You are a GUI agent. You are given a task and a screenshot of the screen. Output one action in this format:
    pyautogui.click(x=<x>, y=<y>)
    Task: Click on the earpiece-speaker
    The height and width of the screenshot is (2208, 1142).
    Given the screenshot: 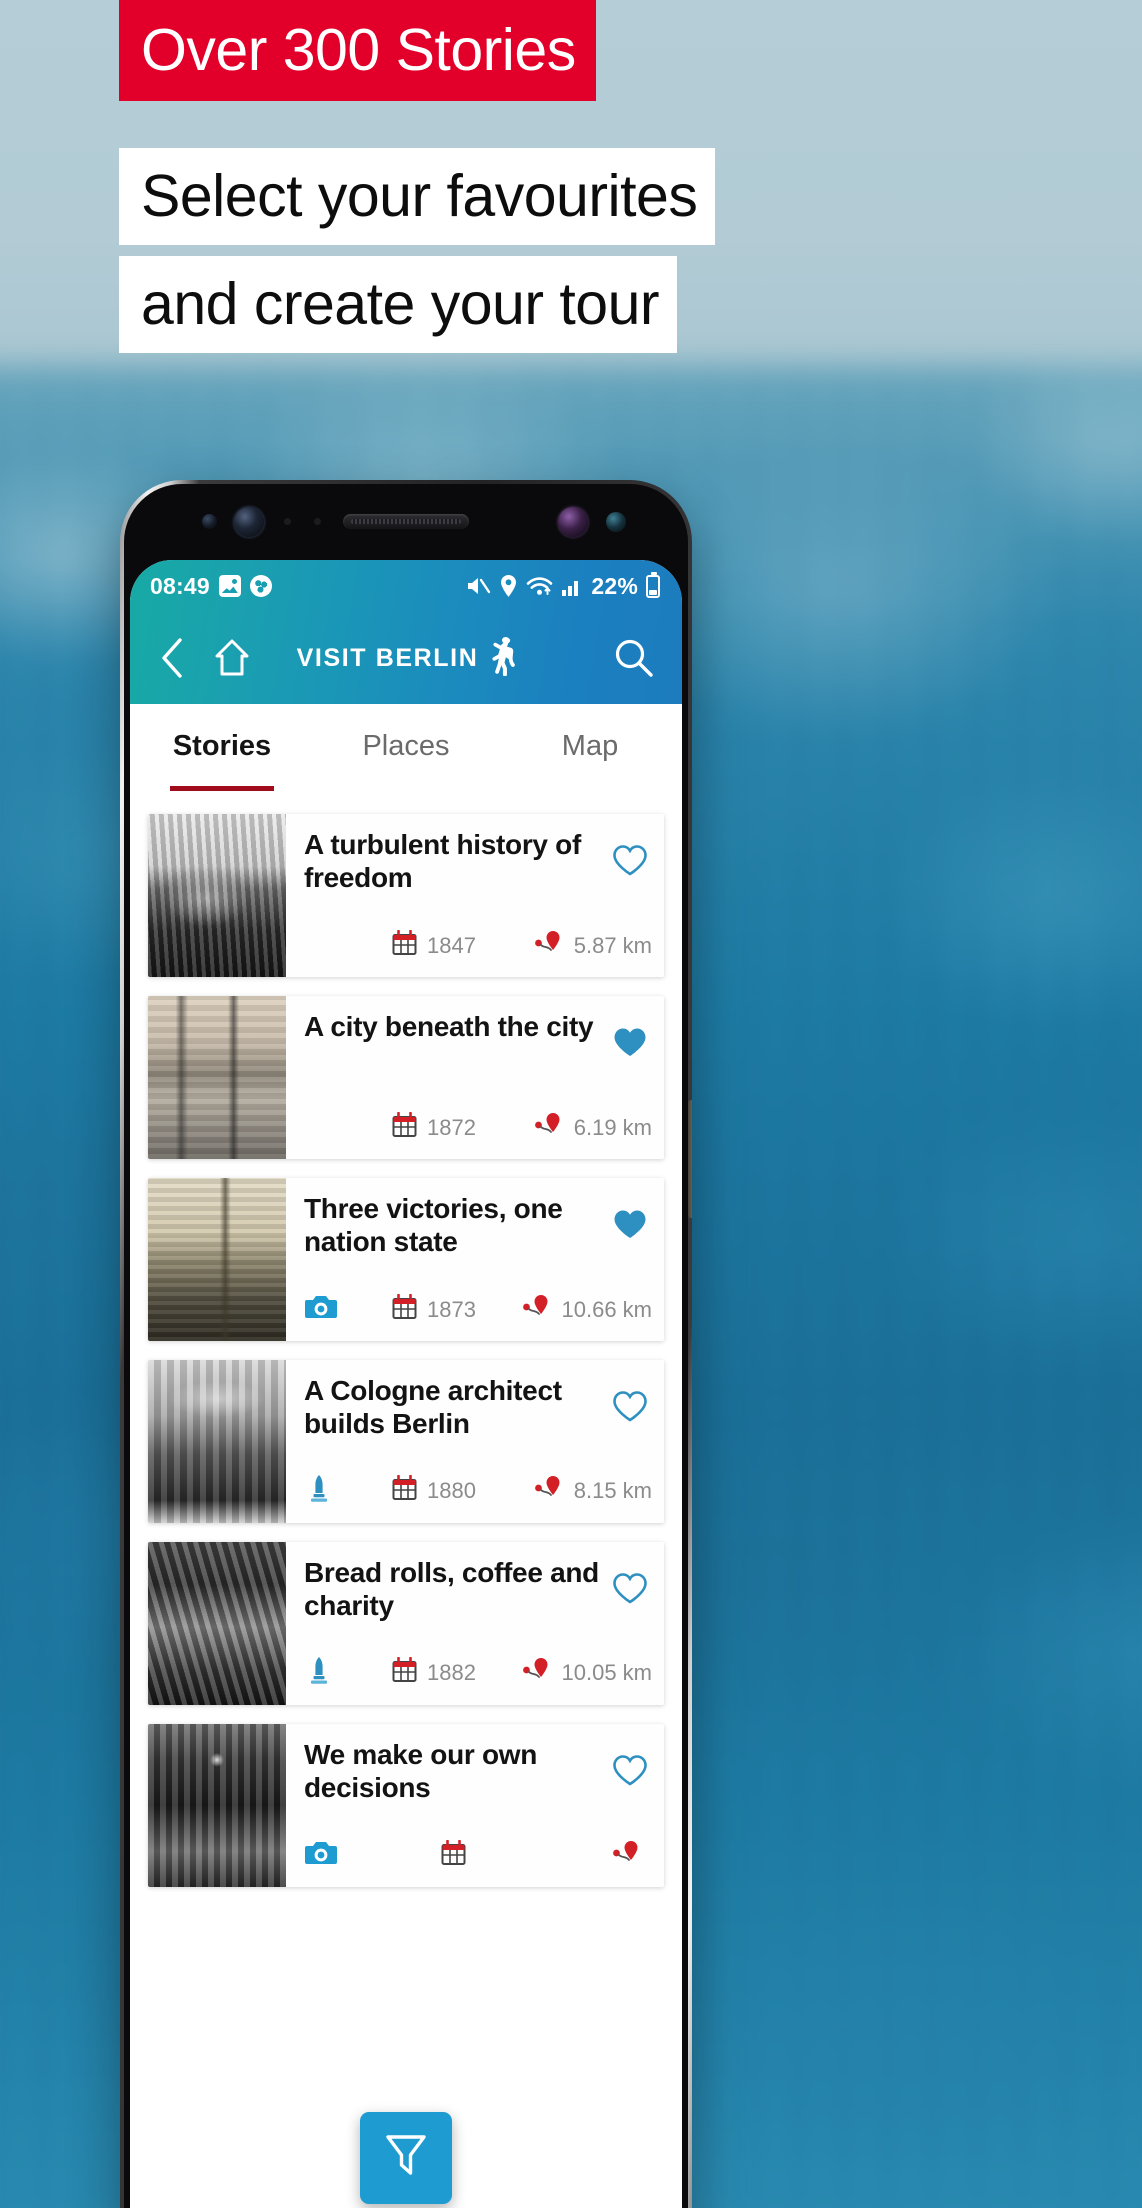 What is the action you would take?
    pyautogui.click(x=406, y=521)
    